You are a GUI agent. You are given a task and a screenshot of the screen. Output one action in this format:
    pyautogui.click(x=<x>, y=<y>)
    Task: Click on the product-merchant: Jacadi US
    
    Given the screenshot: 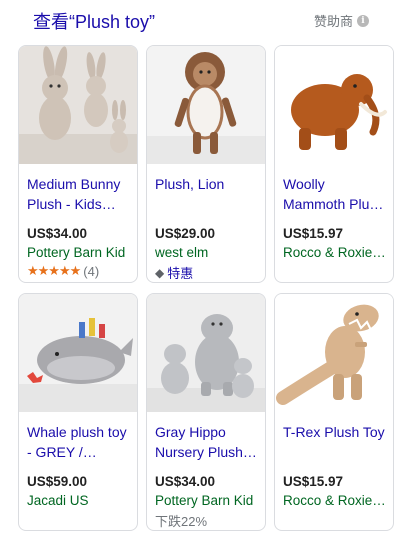 What is the action you would take?
    pyautogui.click(x=58, y=500)
    